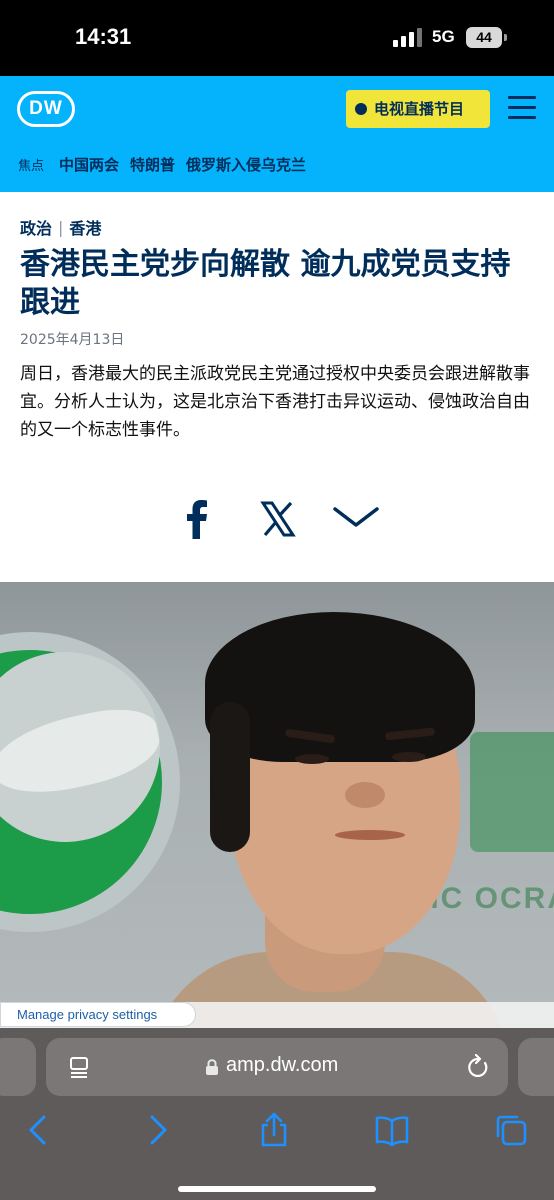 The width and height of the screenshot is (554, 1200). Describe the element at coordinates (361, 109) in the screenshot. I see `live-dot-icon` at that location.